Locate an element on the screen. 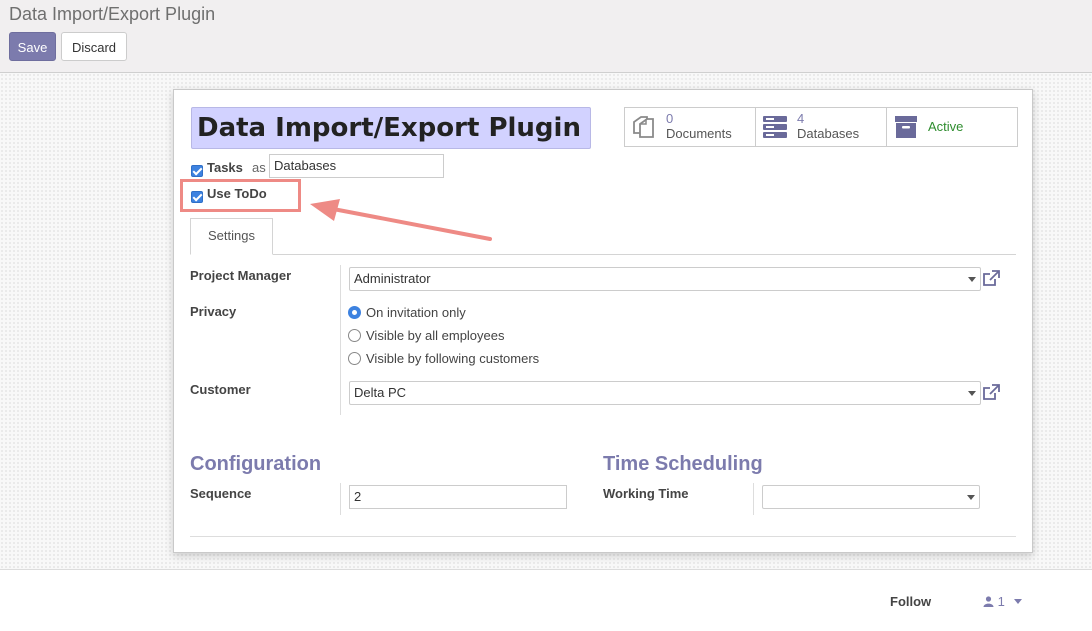 The image size is (1092, 631). sequence-label: Sequence is located at coordinates (221, 493).